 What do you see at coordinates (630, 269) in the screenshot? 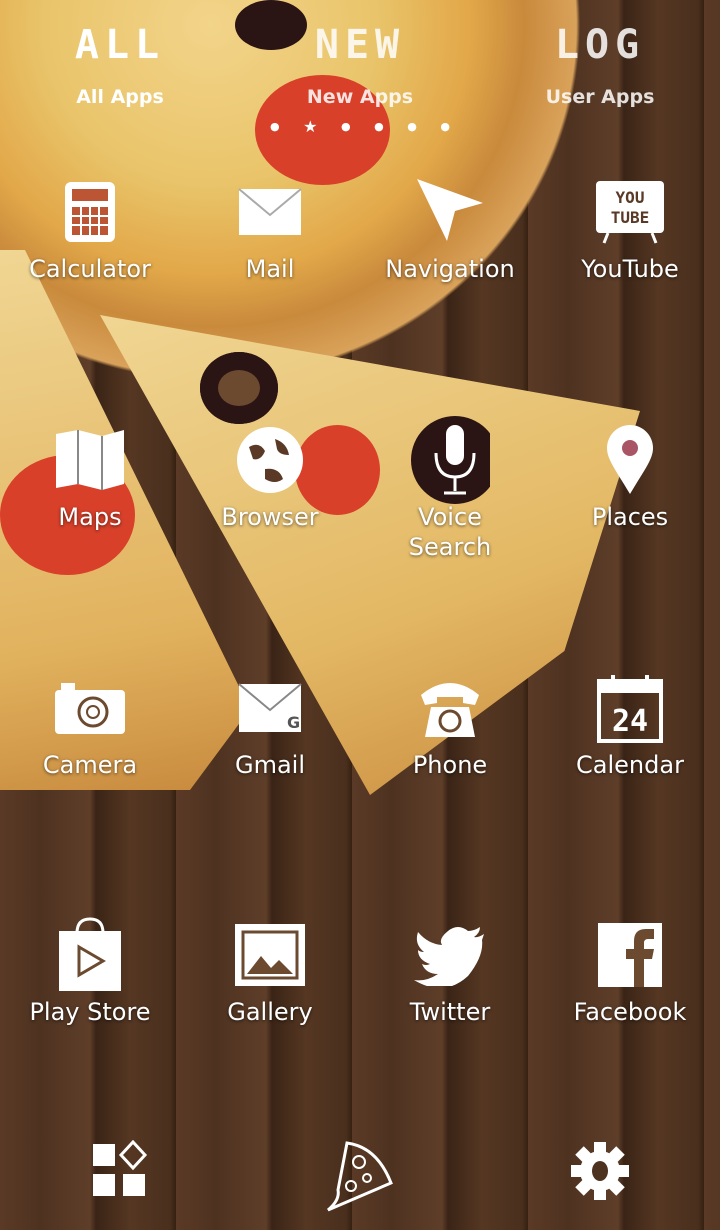
I see `app-label: YouTube` at bounding box center [630, 269].